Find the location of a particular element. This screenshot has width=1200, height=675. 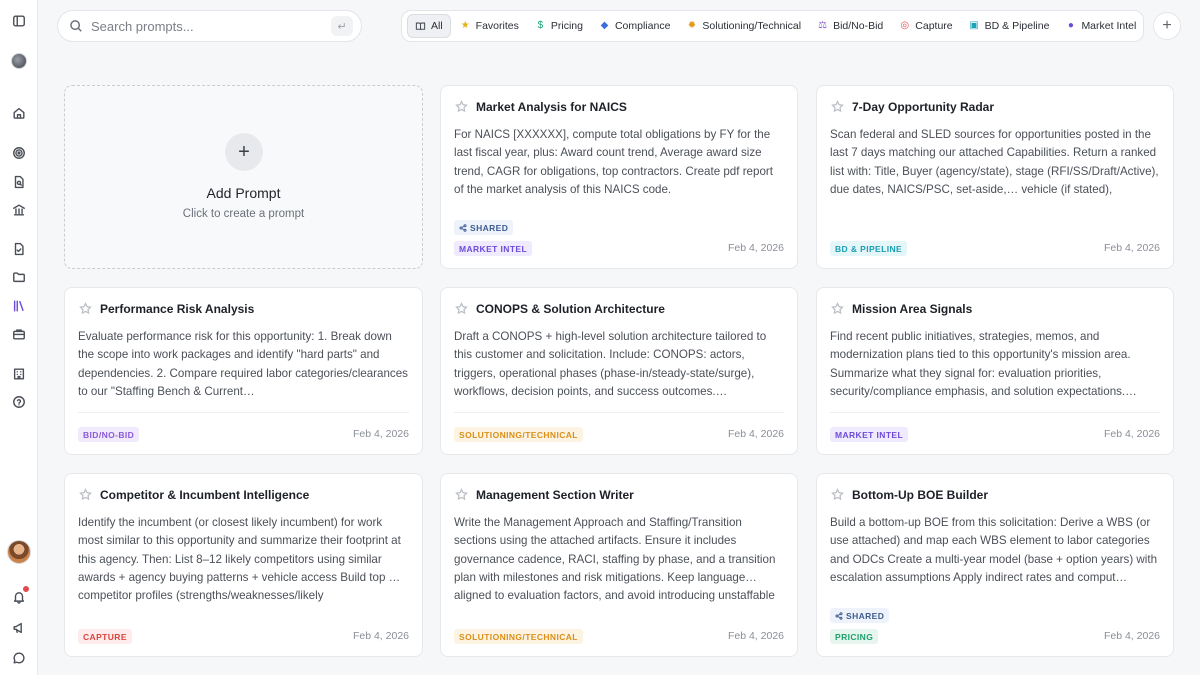

category-tag: PRICING is located at coordinates (854, 636).